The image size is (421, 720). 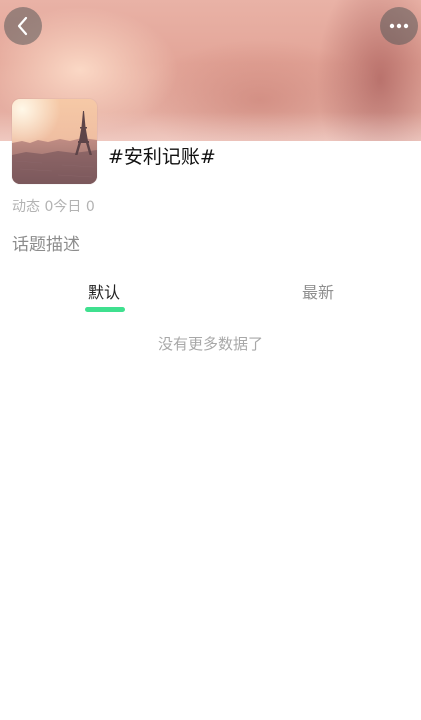 I want to click on posts-label: 动态, so click(x=26, y=207).